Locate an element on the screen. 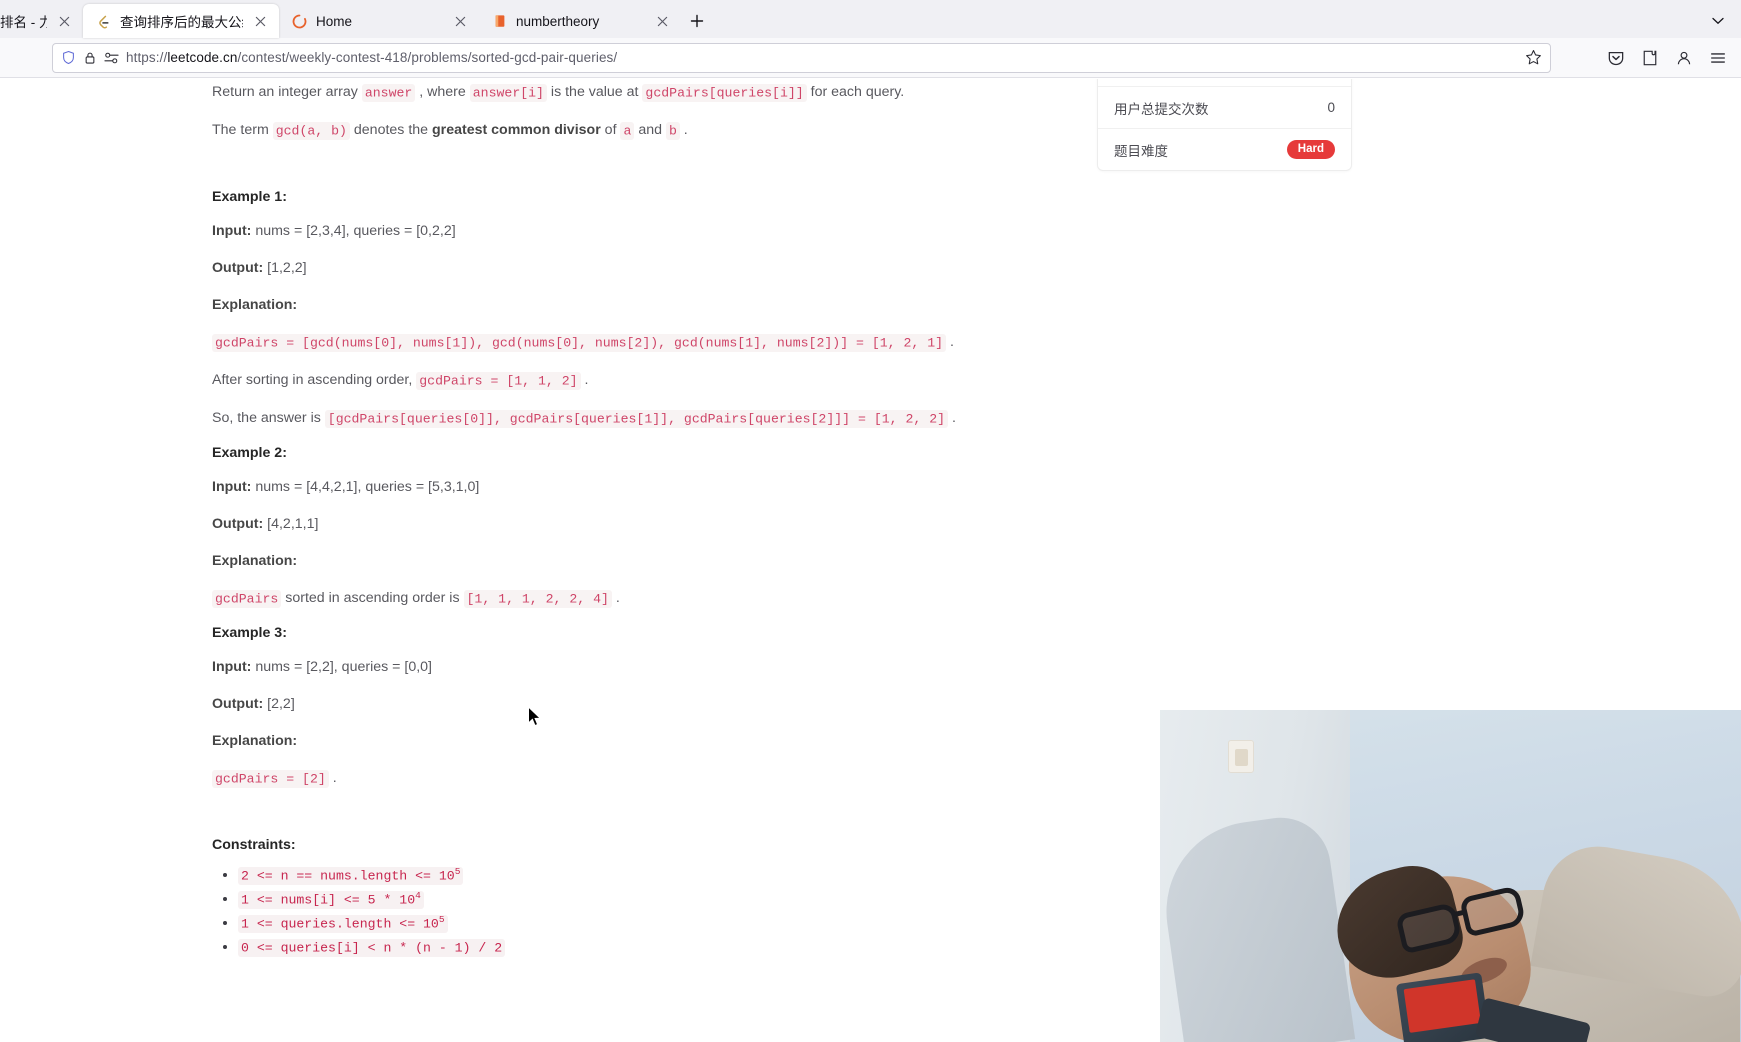 Image resolution: width=1741 pixels, height=1042 pixels. tab-title: 查询排序后的最大公约数 is located at coordinates (181, 22).